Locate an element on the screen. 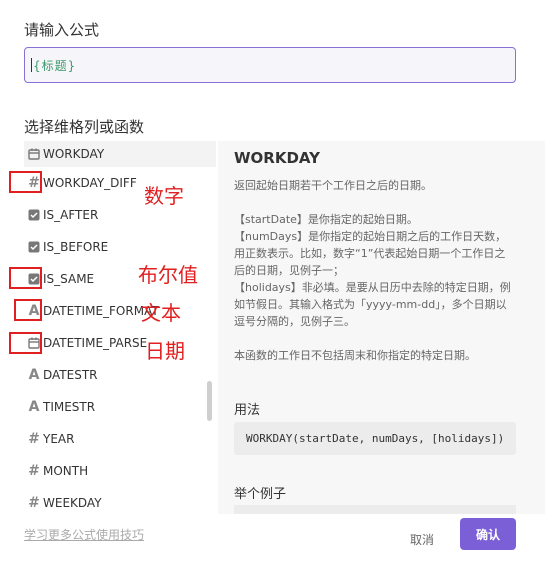 This screenshot has height=575, width=545. list-item-weekday: # WEEKDAY is located at coordinates (120, 500).